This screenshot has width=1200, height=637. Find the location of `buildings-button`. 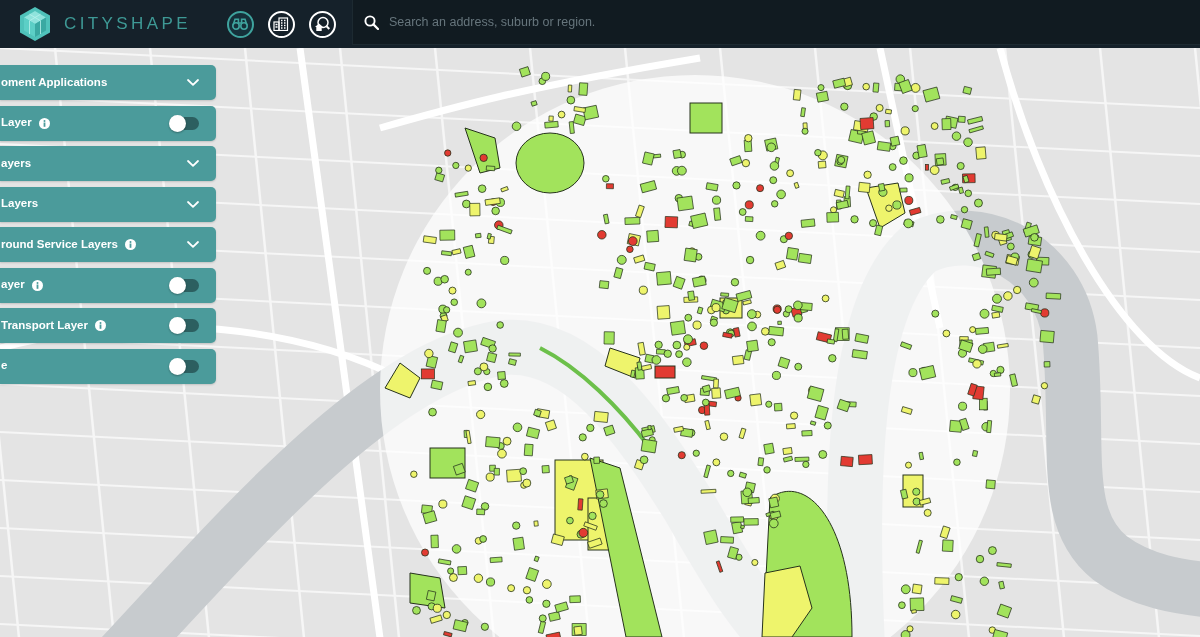

buildings-button is located at coordinates (281, 24).